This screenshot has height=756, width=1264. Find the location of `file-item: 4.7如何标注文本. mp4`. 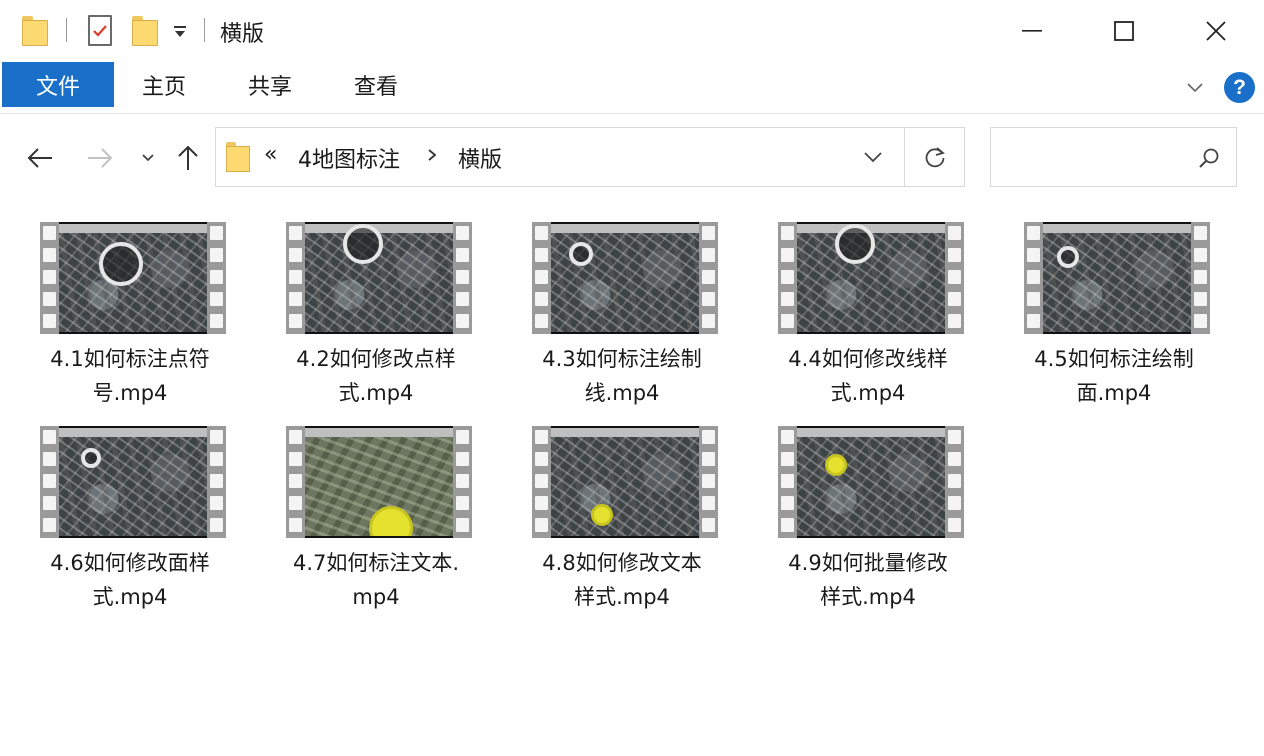

file-item: 4.7如何标注文本. mp4 is located at coordinates (376, 526).